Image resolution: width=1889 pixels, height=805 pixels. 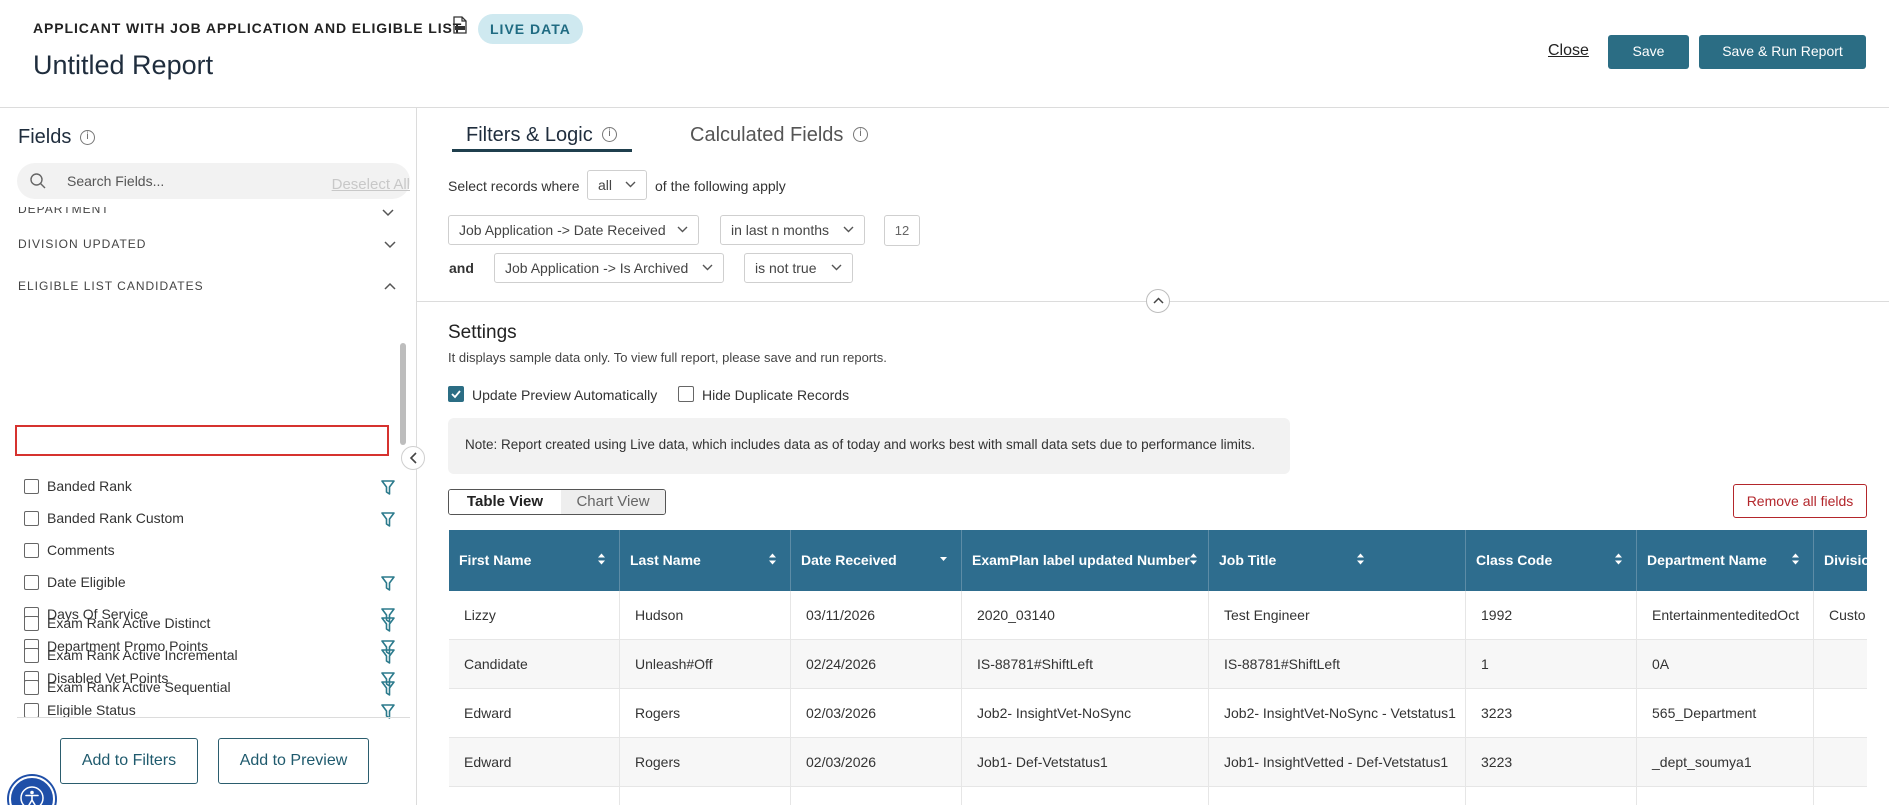 I want to click on field-item: Exam Rank Active Distinct, so click(x=209, y=624).